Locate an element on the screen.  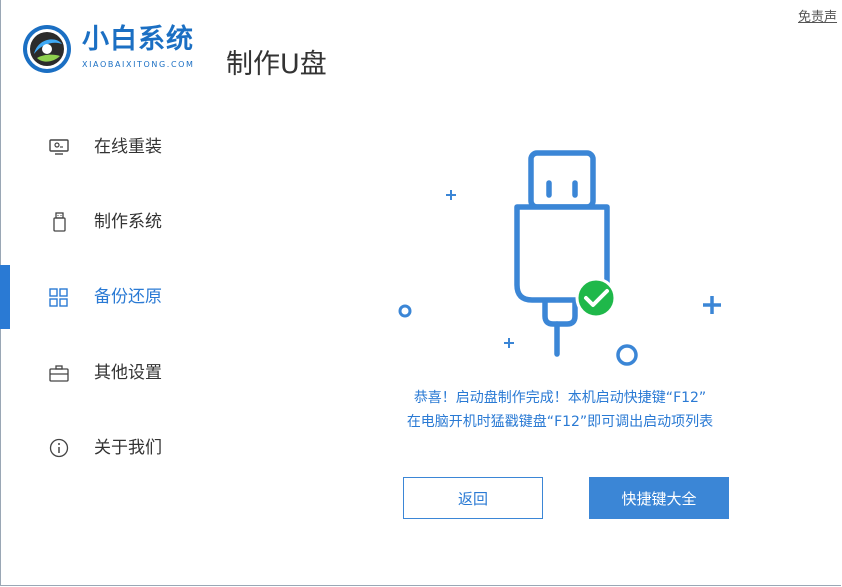
back-button: 返回 is located at coordinates (473, 498).